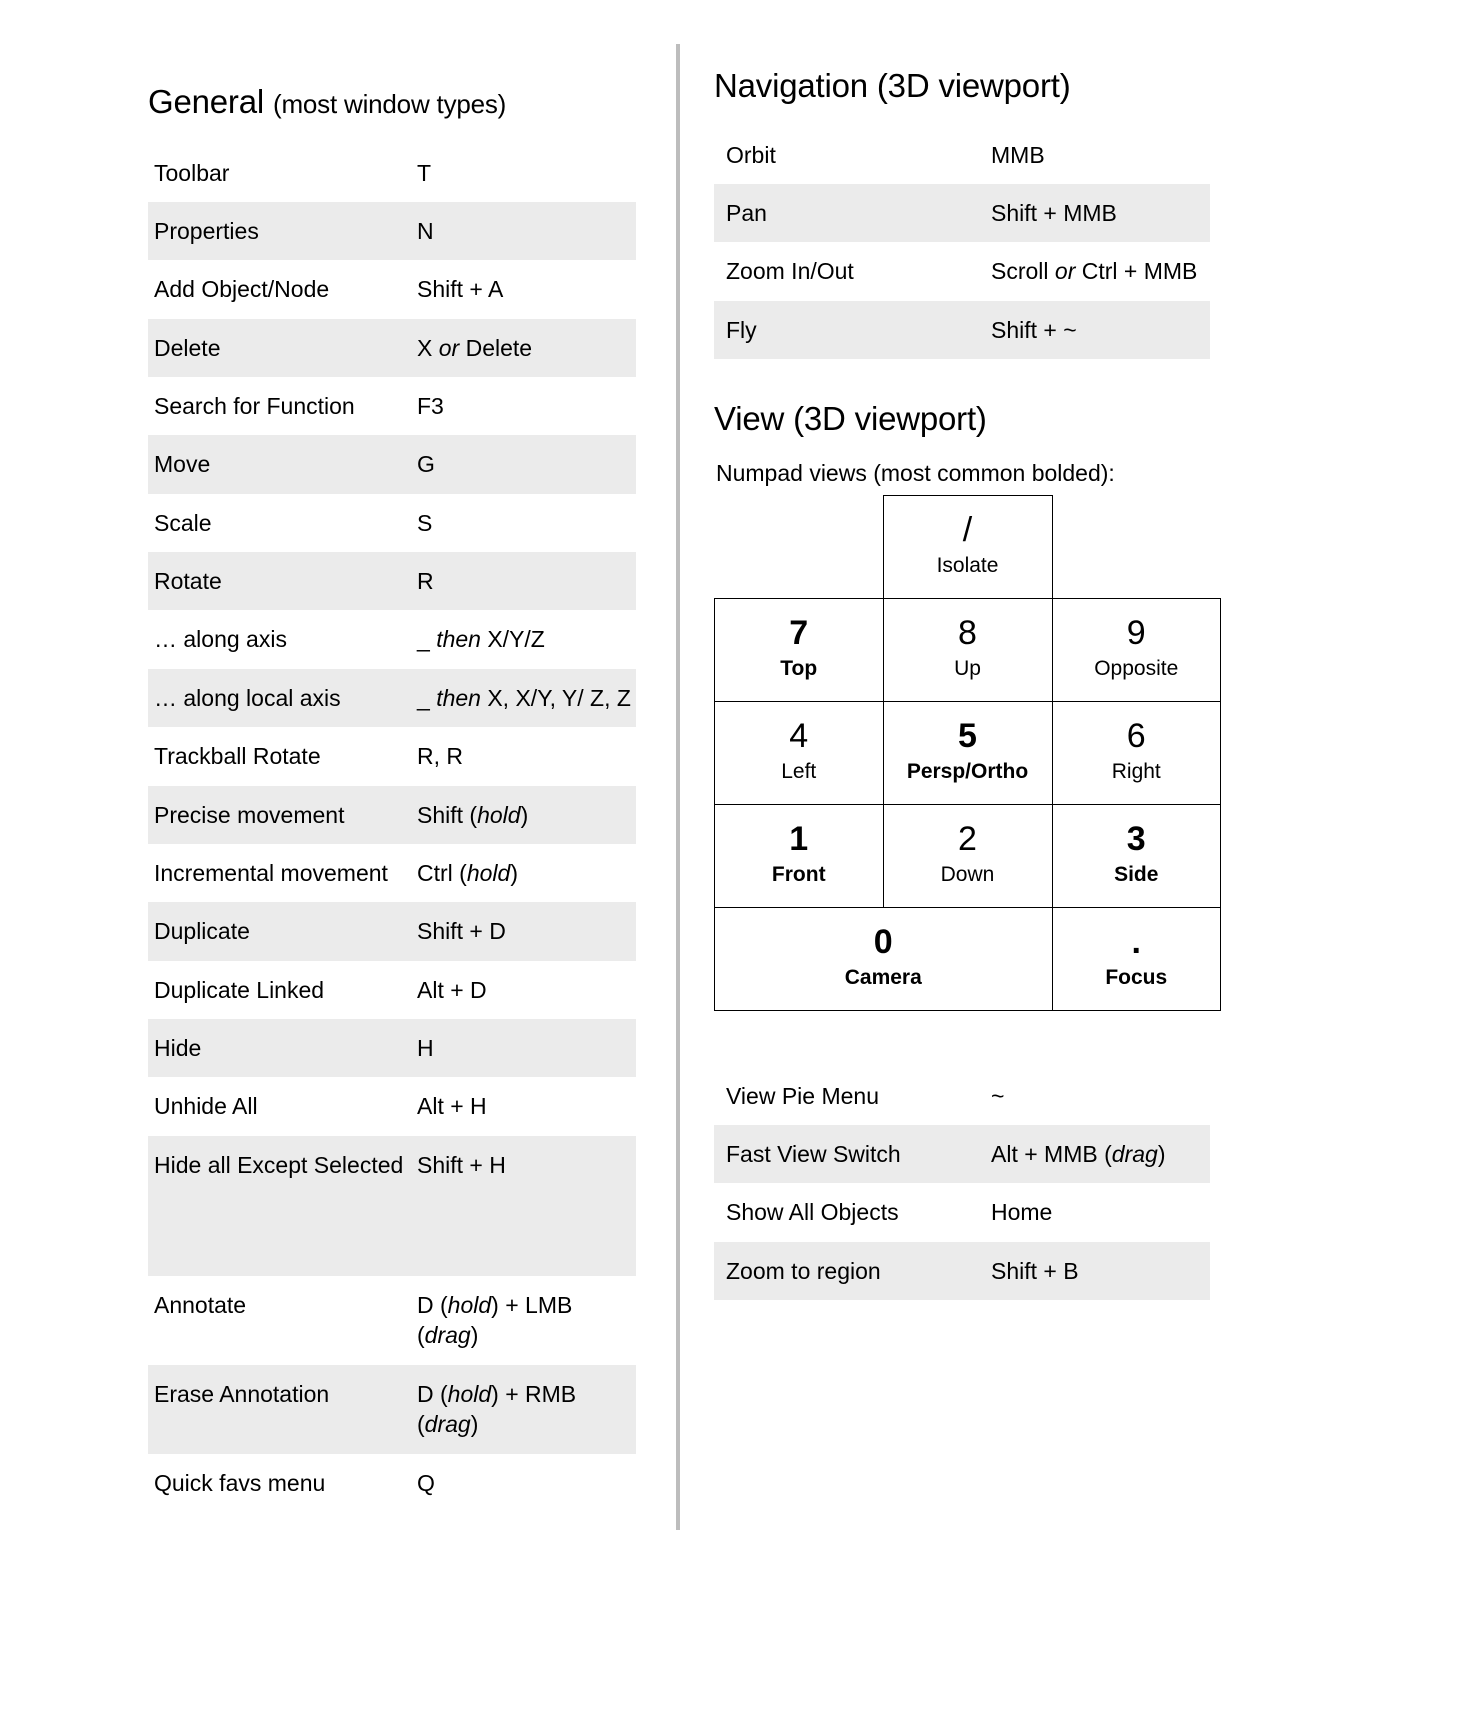 The image size is (1458, 1722). What do you see at coordinates (524, 1206) in the screenshot?
I see `shortcut-keys: Shift + H` at bounding box center [524, 1206].